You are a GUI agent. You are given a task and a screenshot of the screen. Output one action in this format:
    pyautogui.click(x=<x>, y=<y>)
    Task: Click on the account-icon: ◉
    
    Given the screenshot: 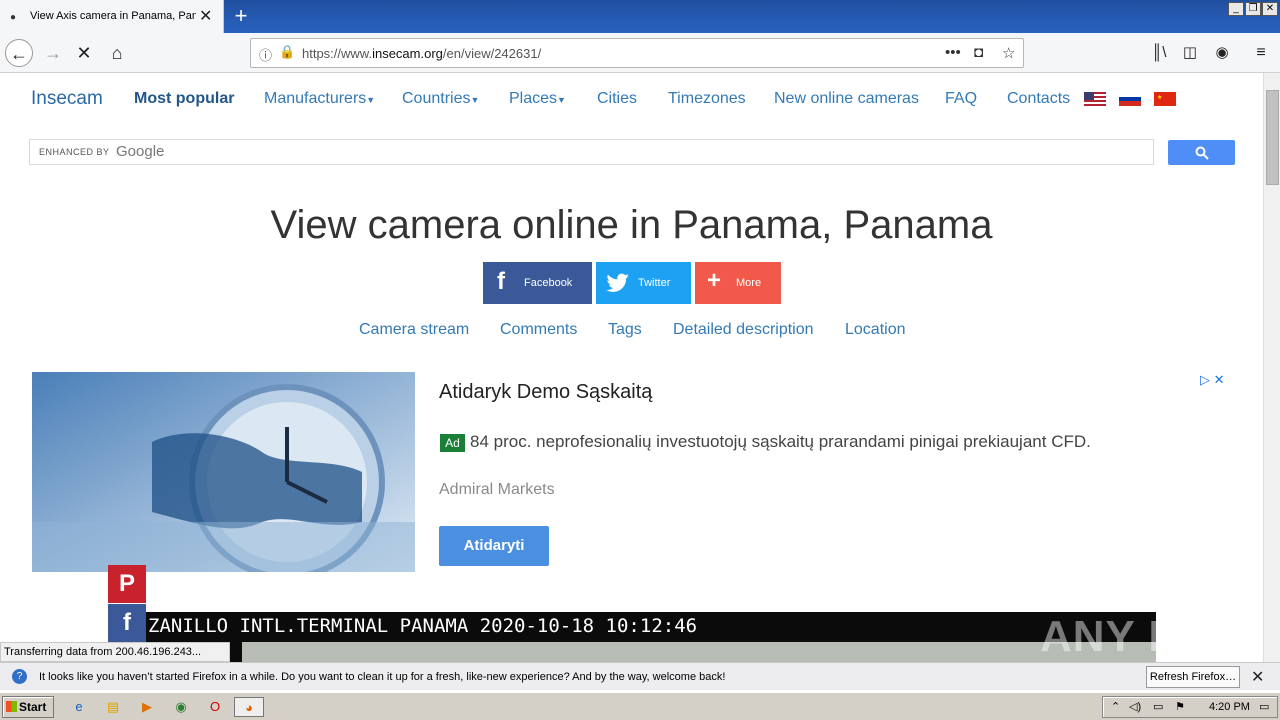 What is the action you would take?
    pyautogui.click(x=1222, y=53)
    